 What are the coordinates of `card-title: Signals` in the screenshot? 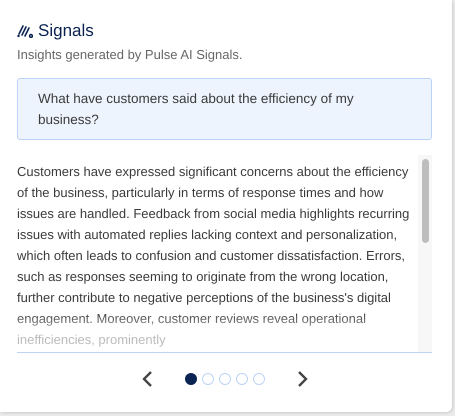 It's located at (66, 31).